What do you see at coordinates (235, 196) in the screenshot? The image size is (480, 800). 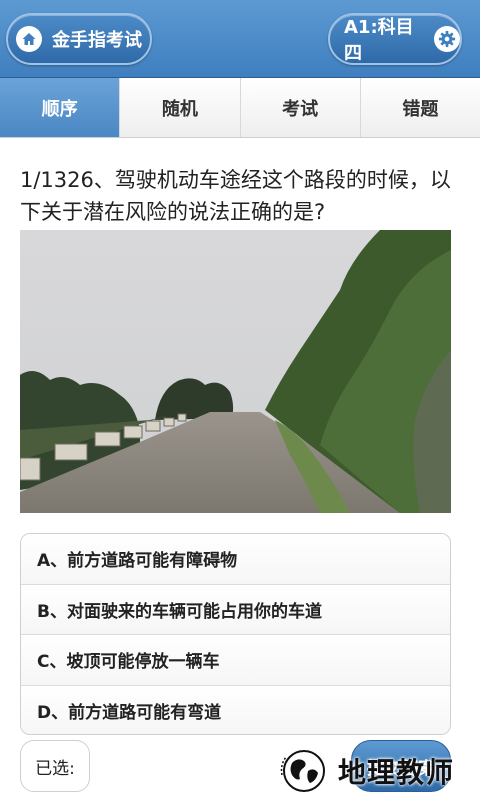 I see `question-text: 1/1326、驾驶机动车途经这个路段的时候，以下关于潜在风险的说法正确的是?` at bounding box center [235, 196].